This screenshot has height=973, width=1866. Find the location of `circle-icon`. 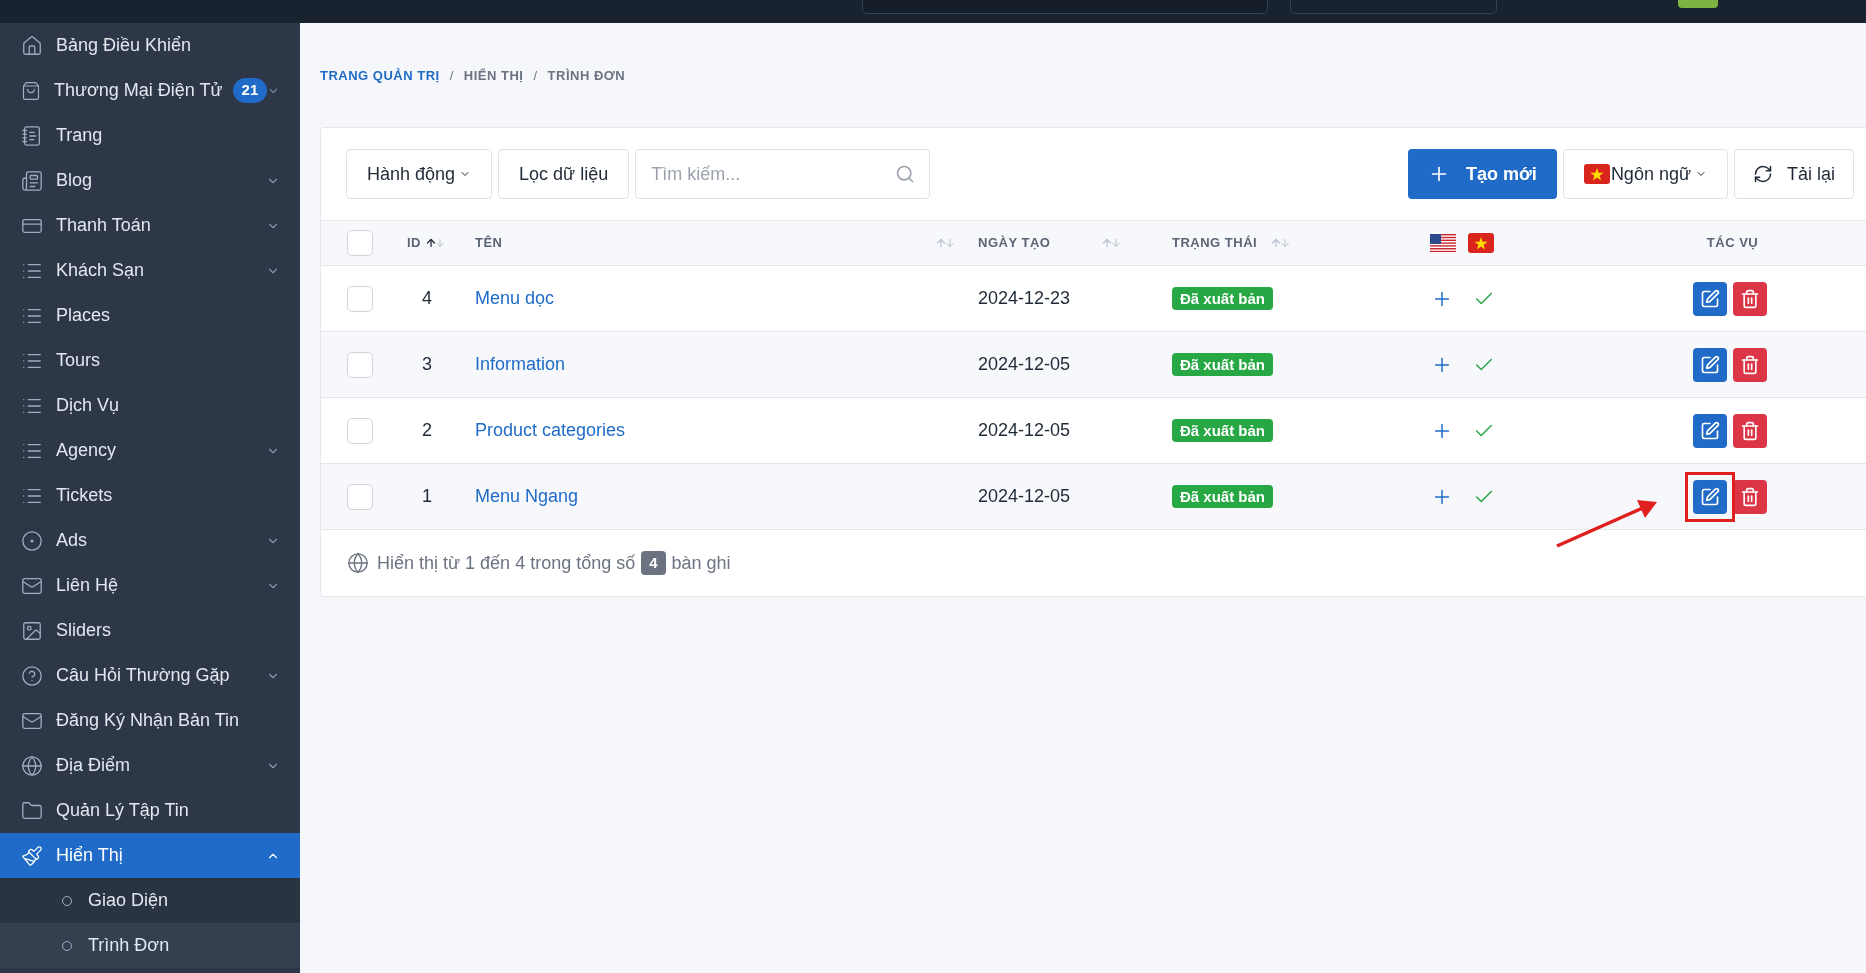

circle-icon is located at coordinates (32, 540).